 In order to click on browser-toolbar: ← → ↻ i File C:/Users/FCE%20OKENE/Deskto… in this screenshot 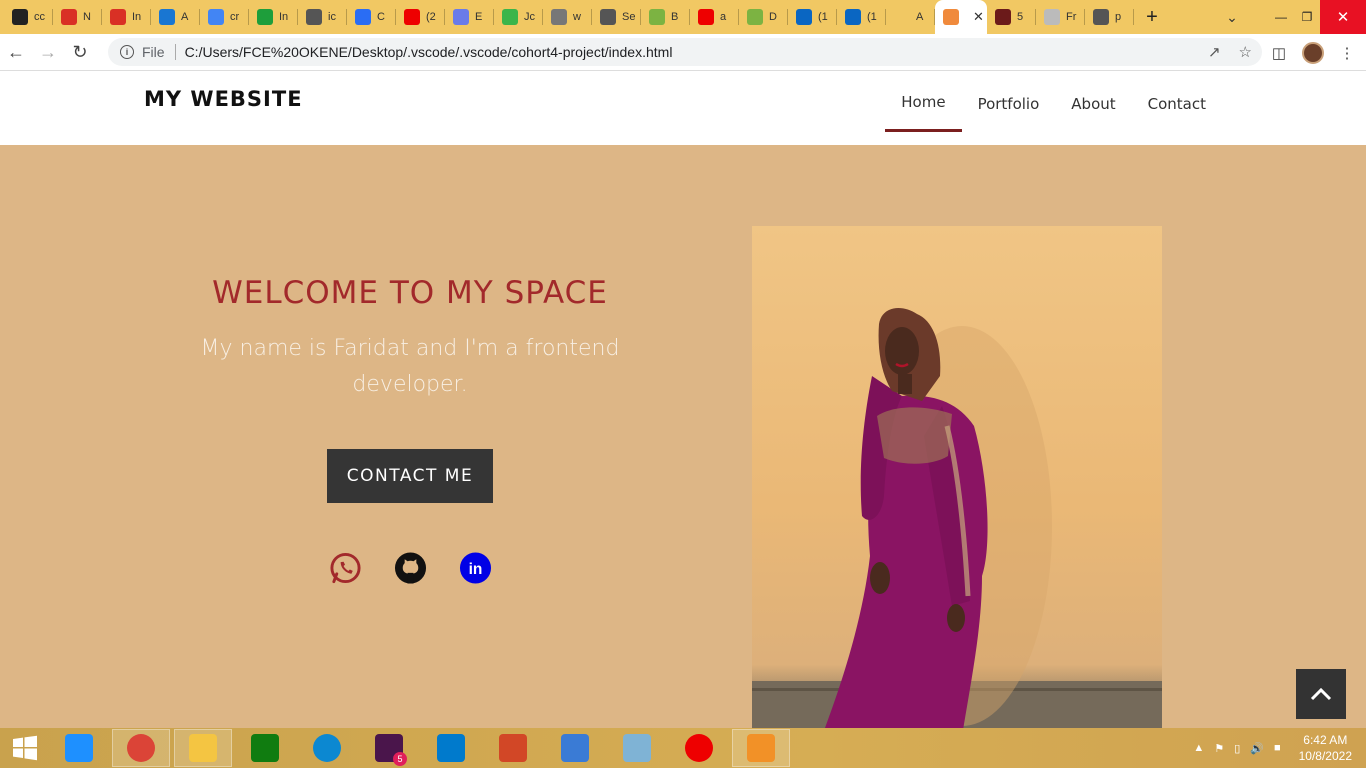, I will do `click(683, 52)`.